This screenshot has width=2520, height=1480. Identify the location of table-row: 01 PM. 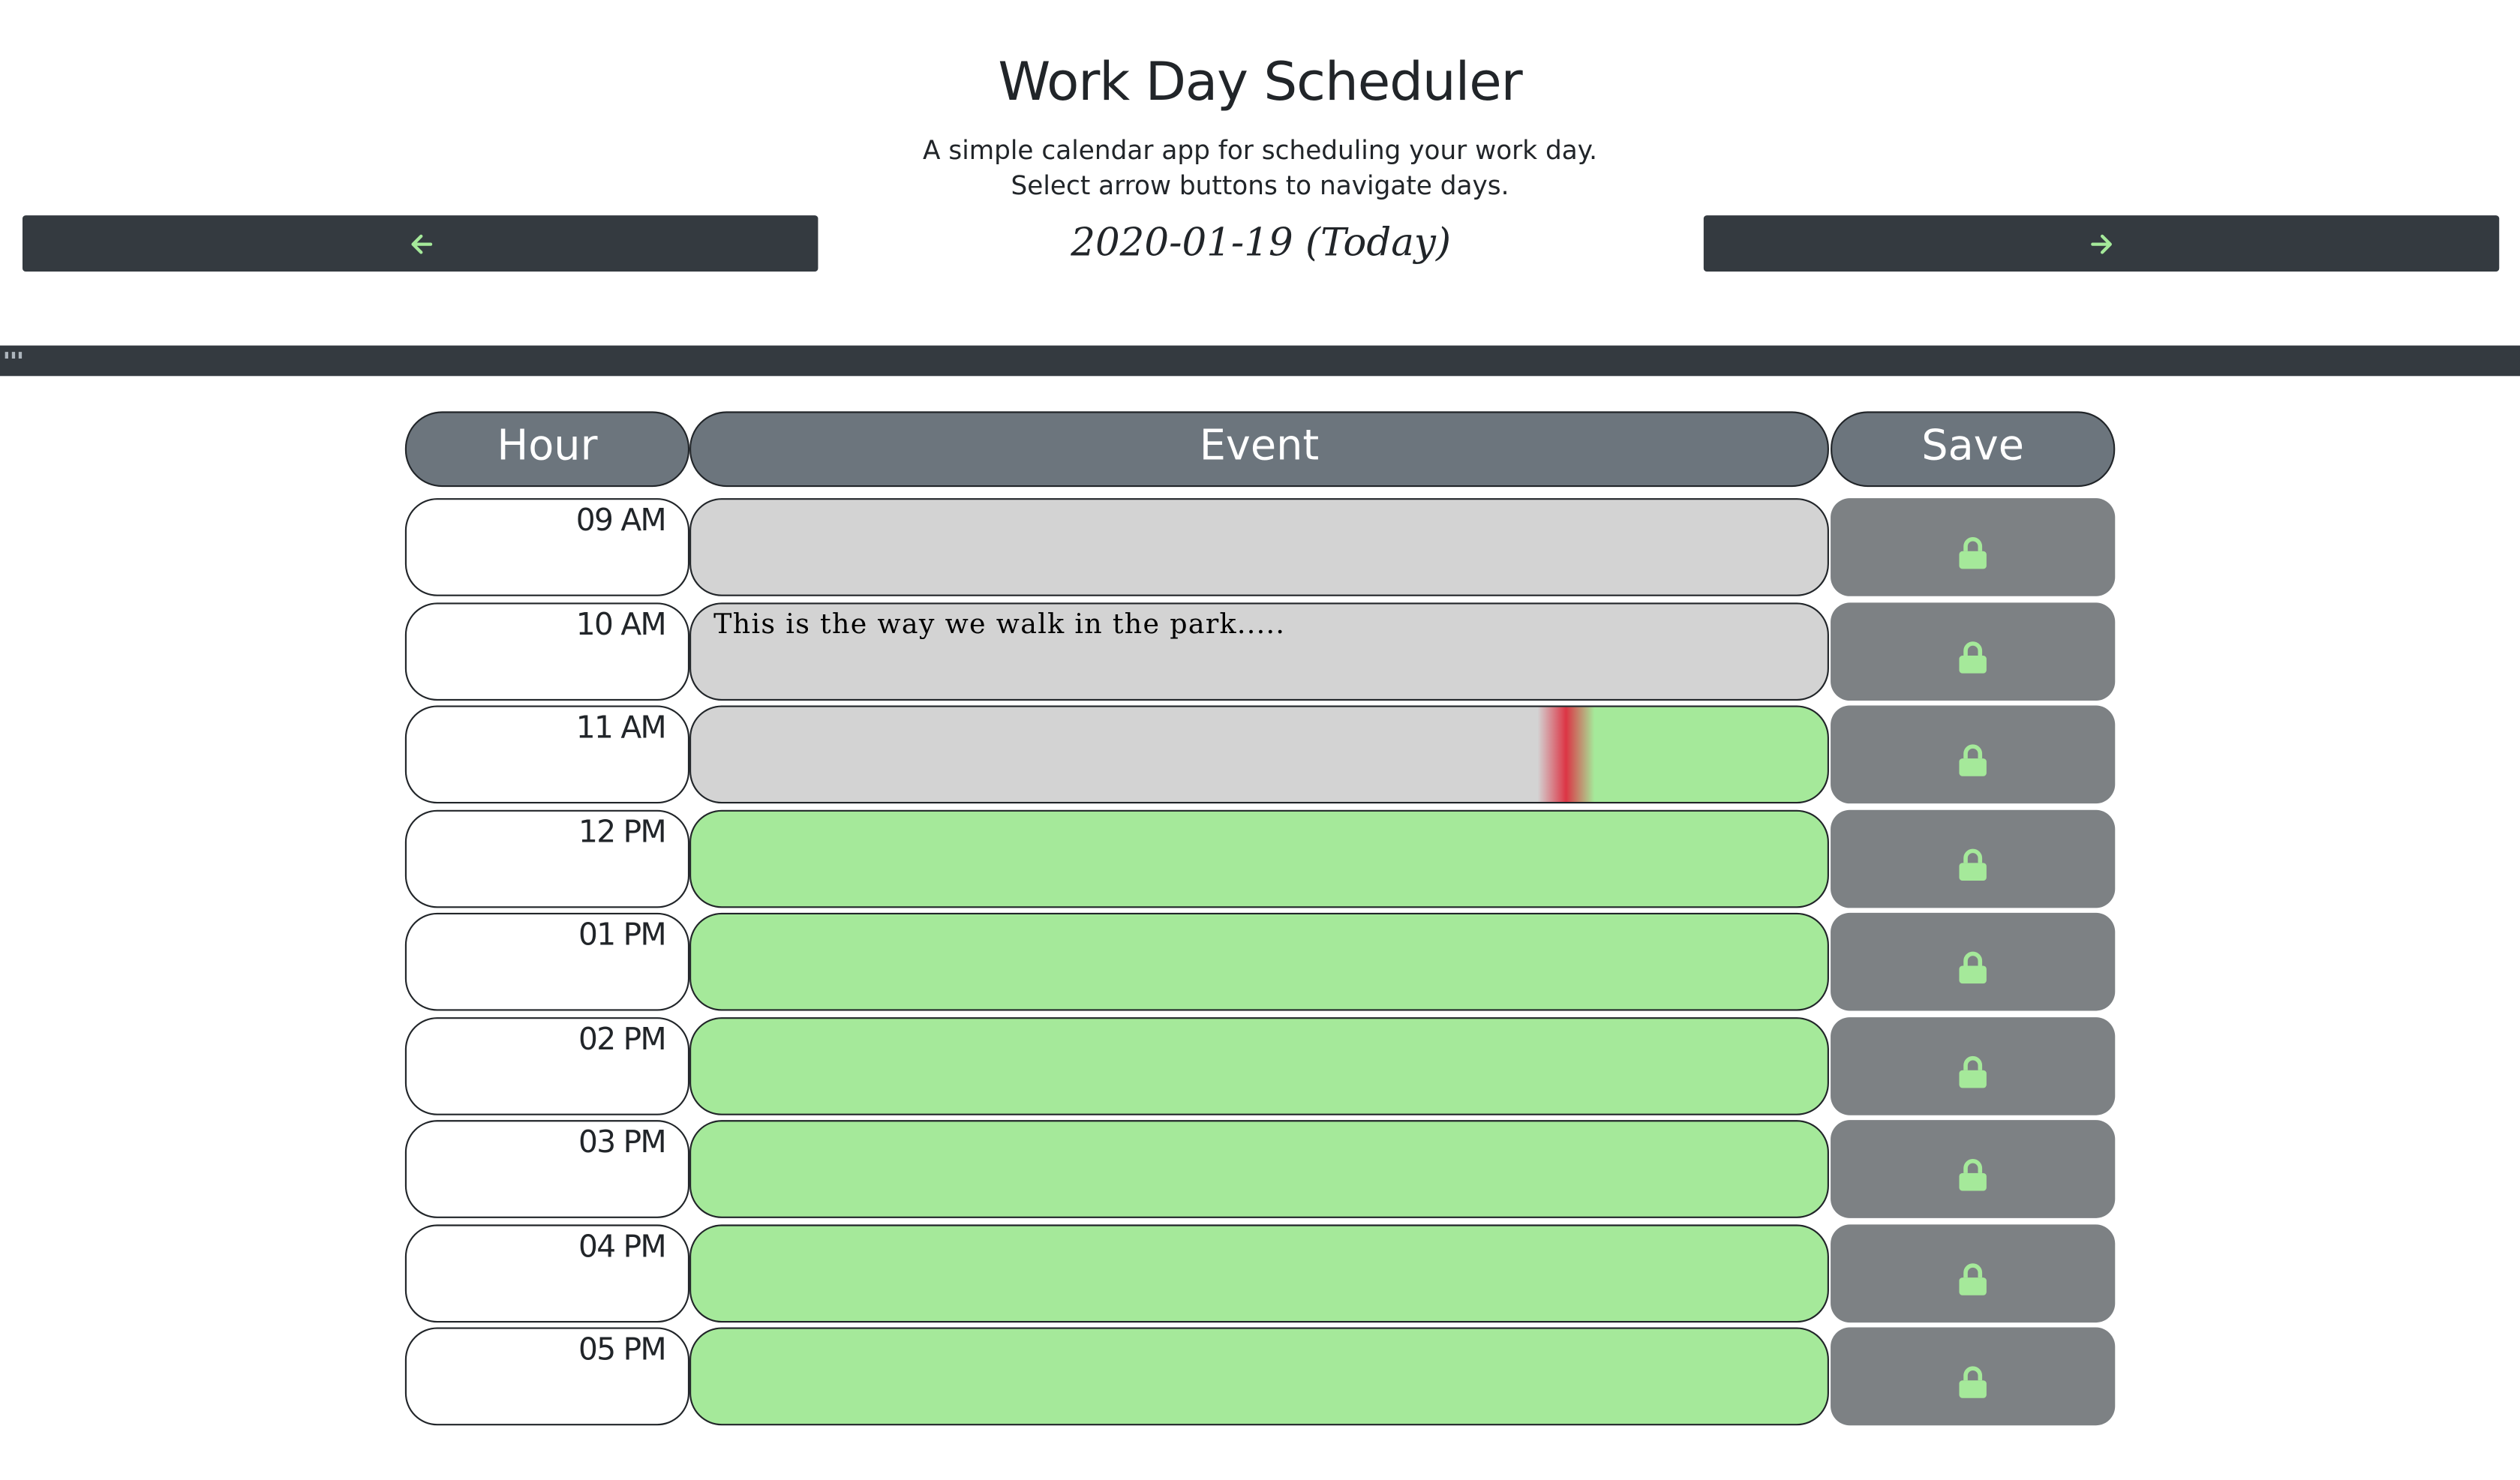
(1260, 963).